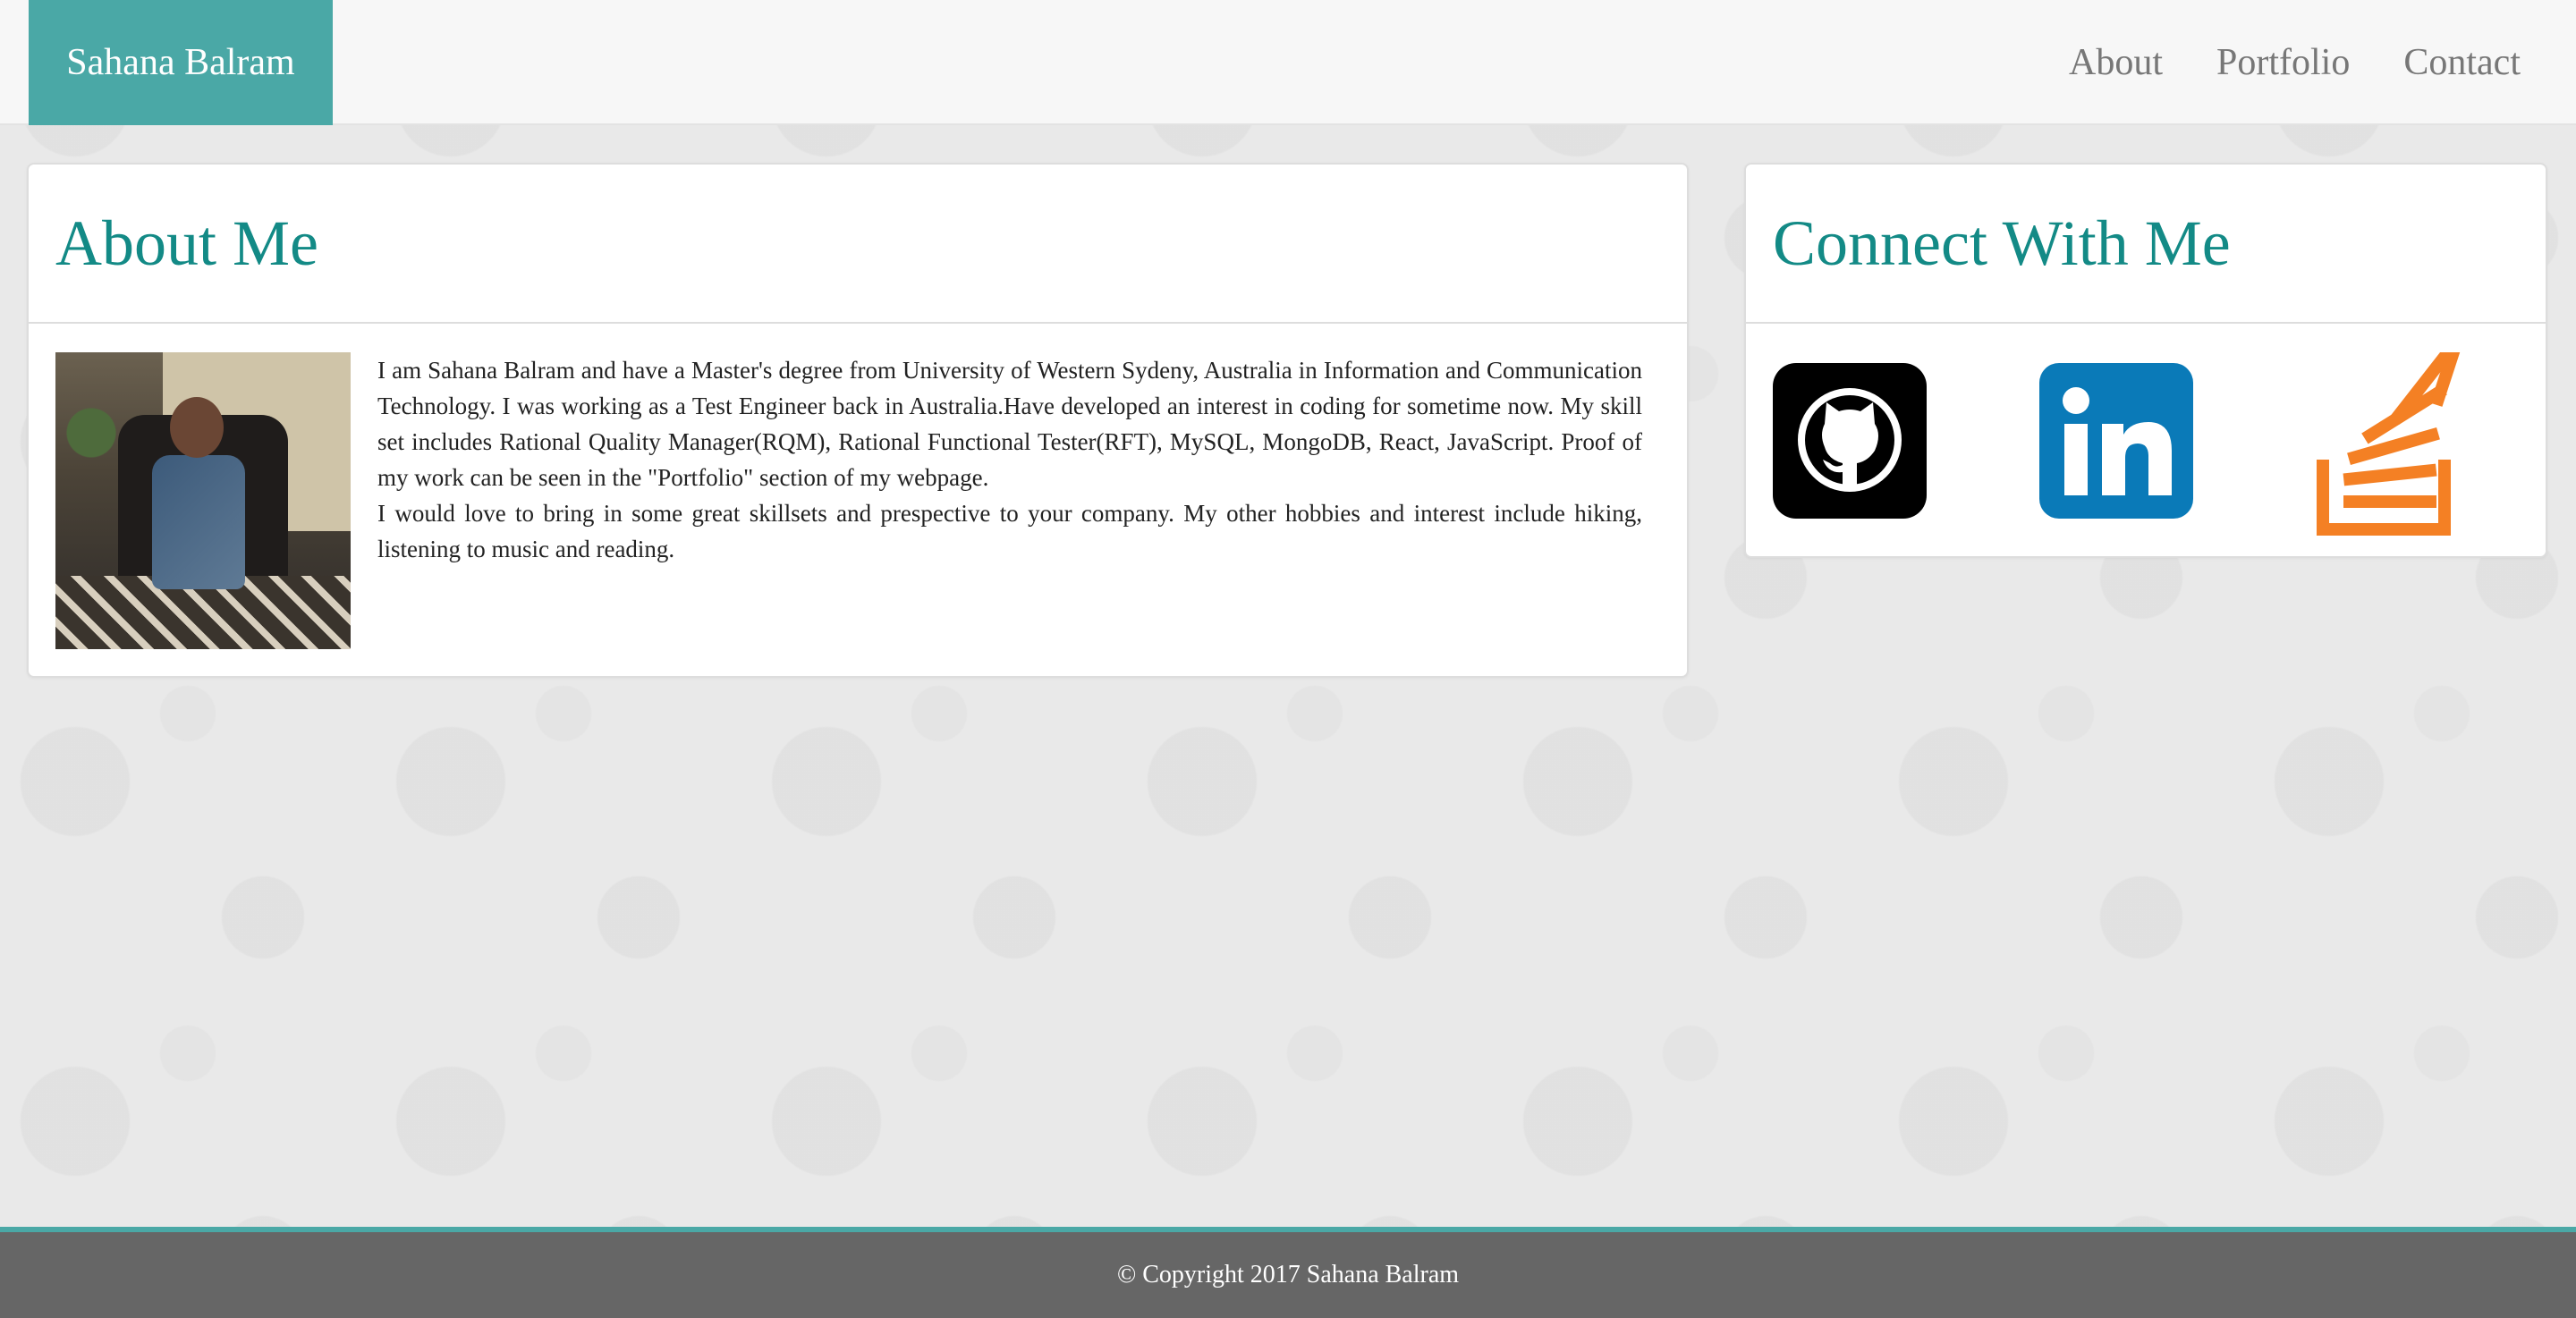 This screenshot has height=1318, width=2576. What do you see at coordinates (1849, 443) in the screenshot?
I see `github-icon` at bounding box center [1849, 443].